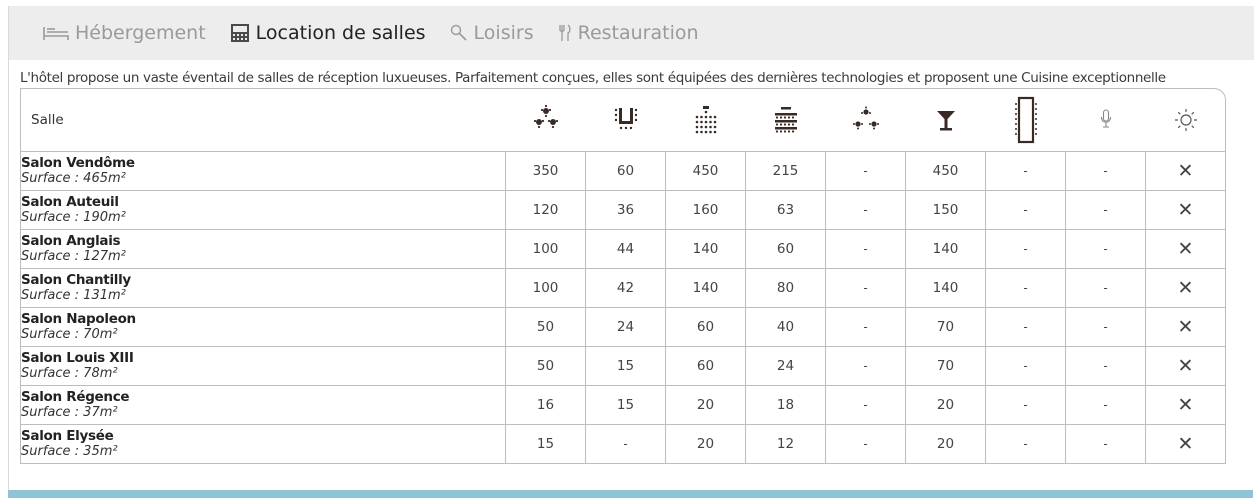 The height and width of the screenshot is (504, 1254). What do you see at coordinates (626, 120) in the screenshot?
I see `column-header-u-shape` at bounding box center [626, 120].